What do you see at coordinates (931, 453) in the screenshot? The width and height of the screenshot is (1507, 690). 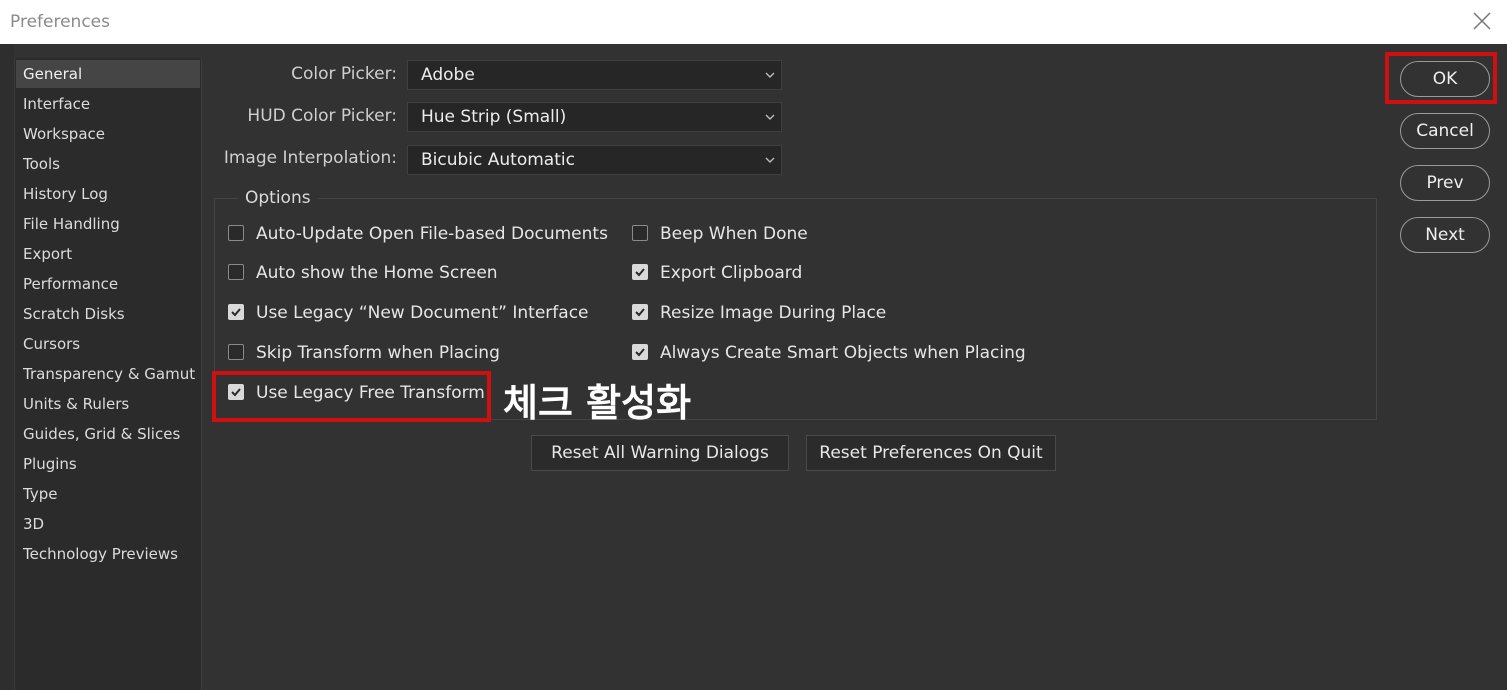 I see `reset-preferences-button: Reset Preferences On Quit` at bounding box center [931, 453].